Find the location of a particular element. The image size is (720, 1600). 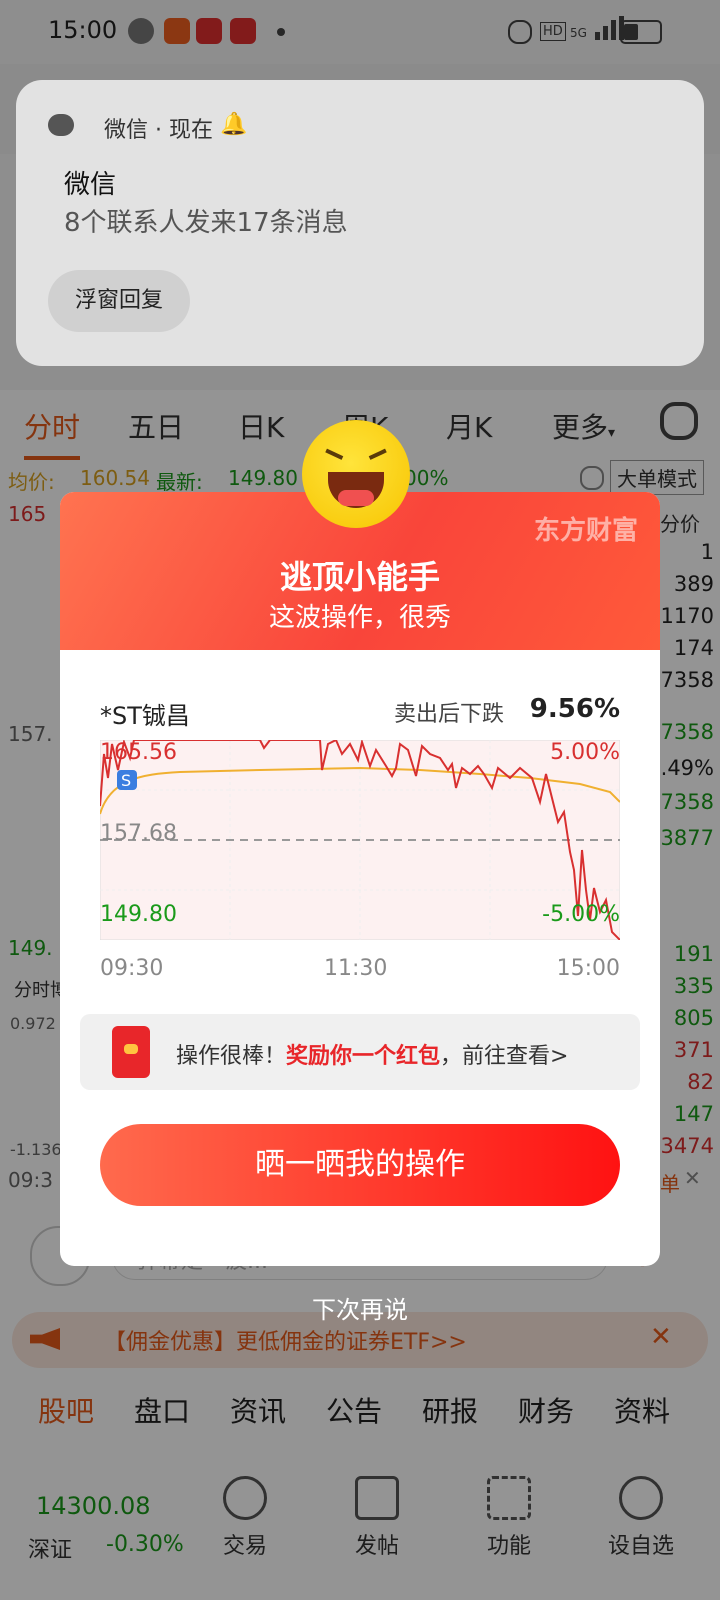

bell-icon: 🔔 is located at coordinates (234, 124).